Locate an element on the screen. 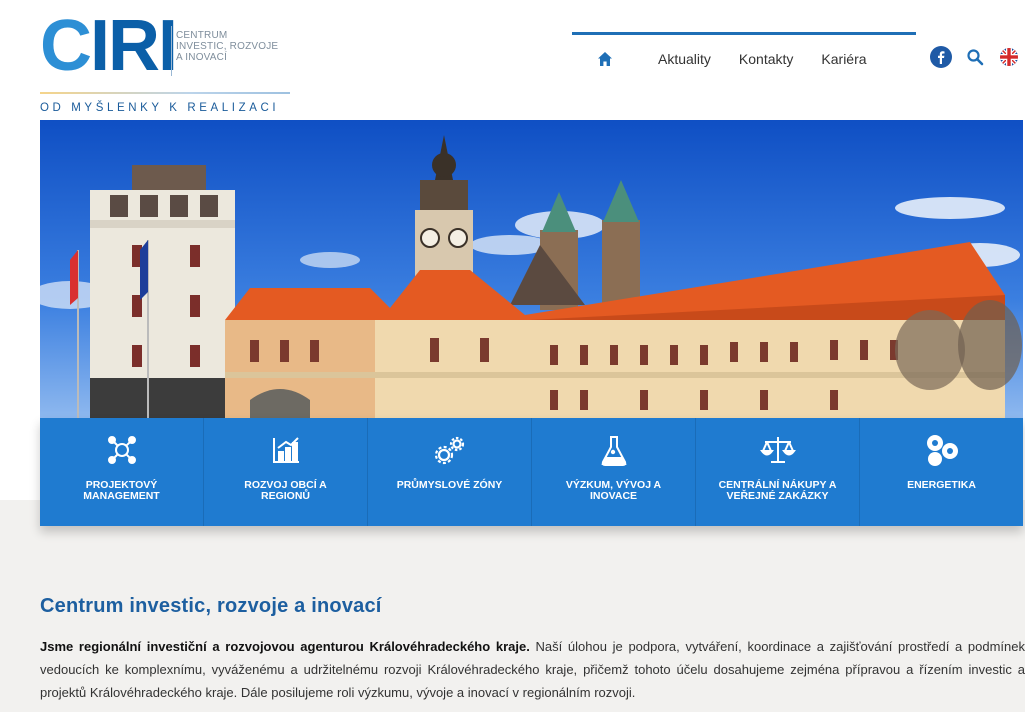 This screenshot has width=1025, height=712. service-label: PROJEKTOVÝ MANAGEMENT is located at coordinates (121, 490).